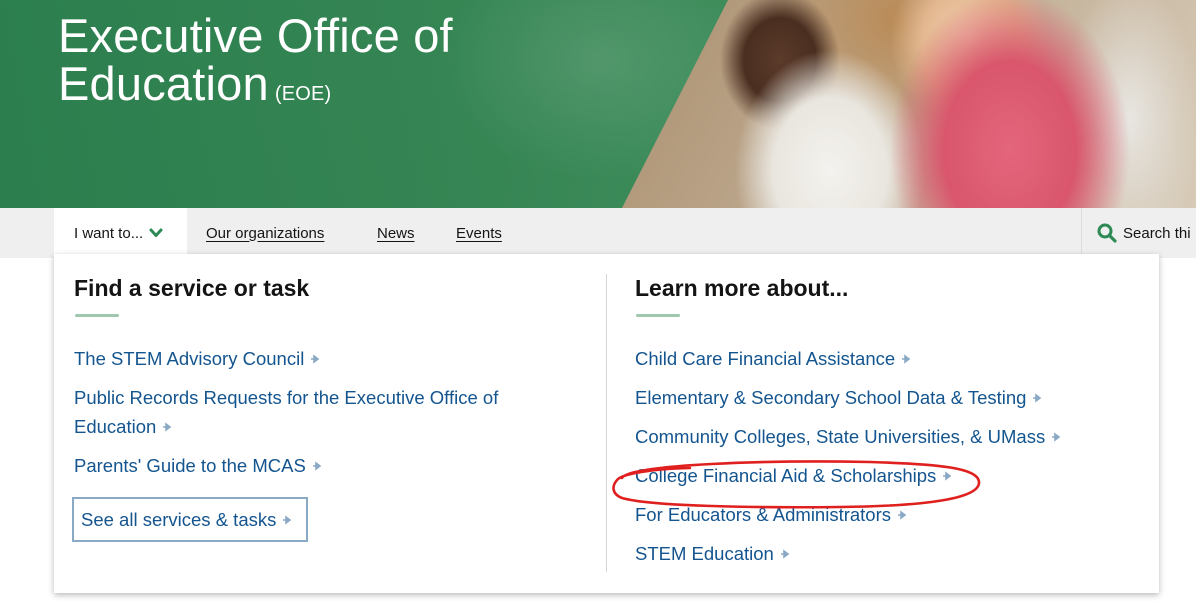 This screenshot has height=608, width=1196. Describe the element at coordinates (255, 59) in the screenshot. I see `page-title: Executive Office of Education (EOE)` at that location.